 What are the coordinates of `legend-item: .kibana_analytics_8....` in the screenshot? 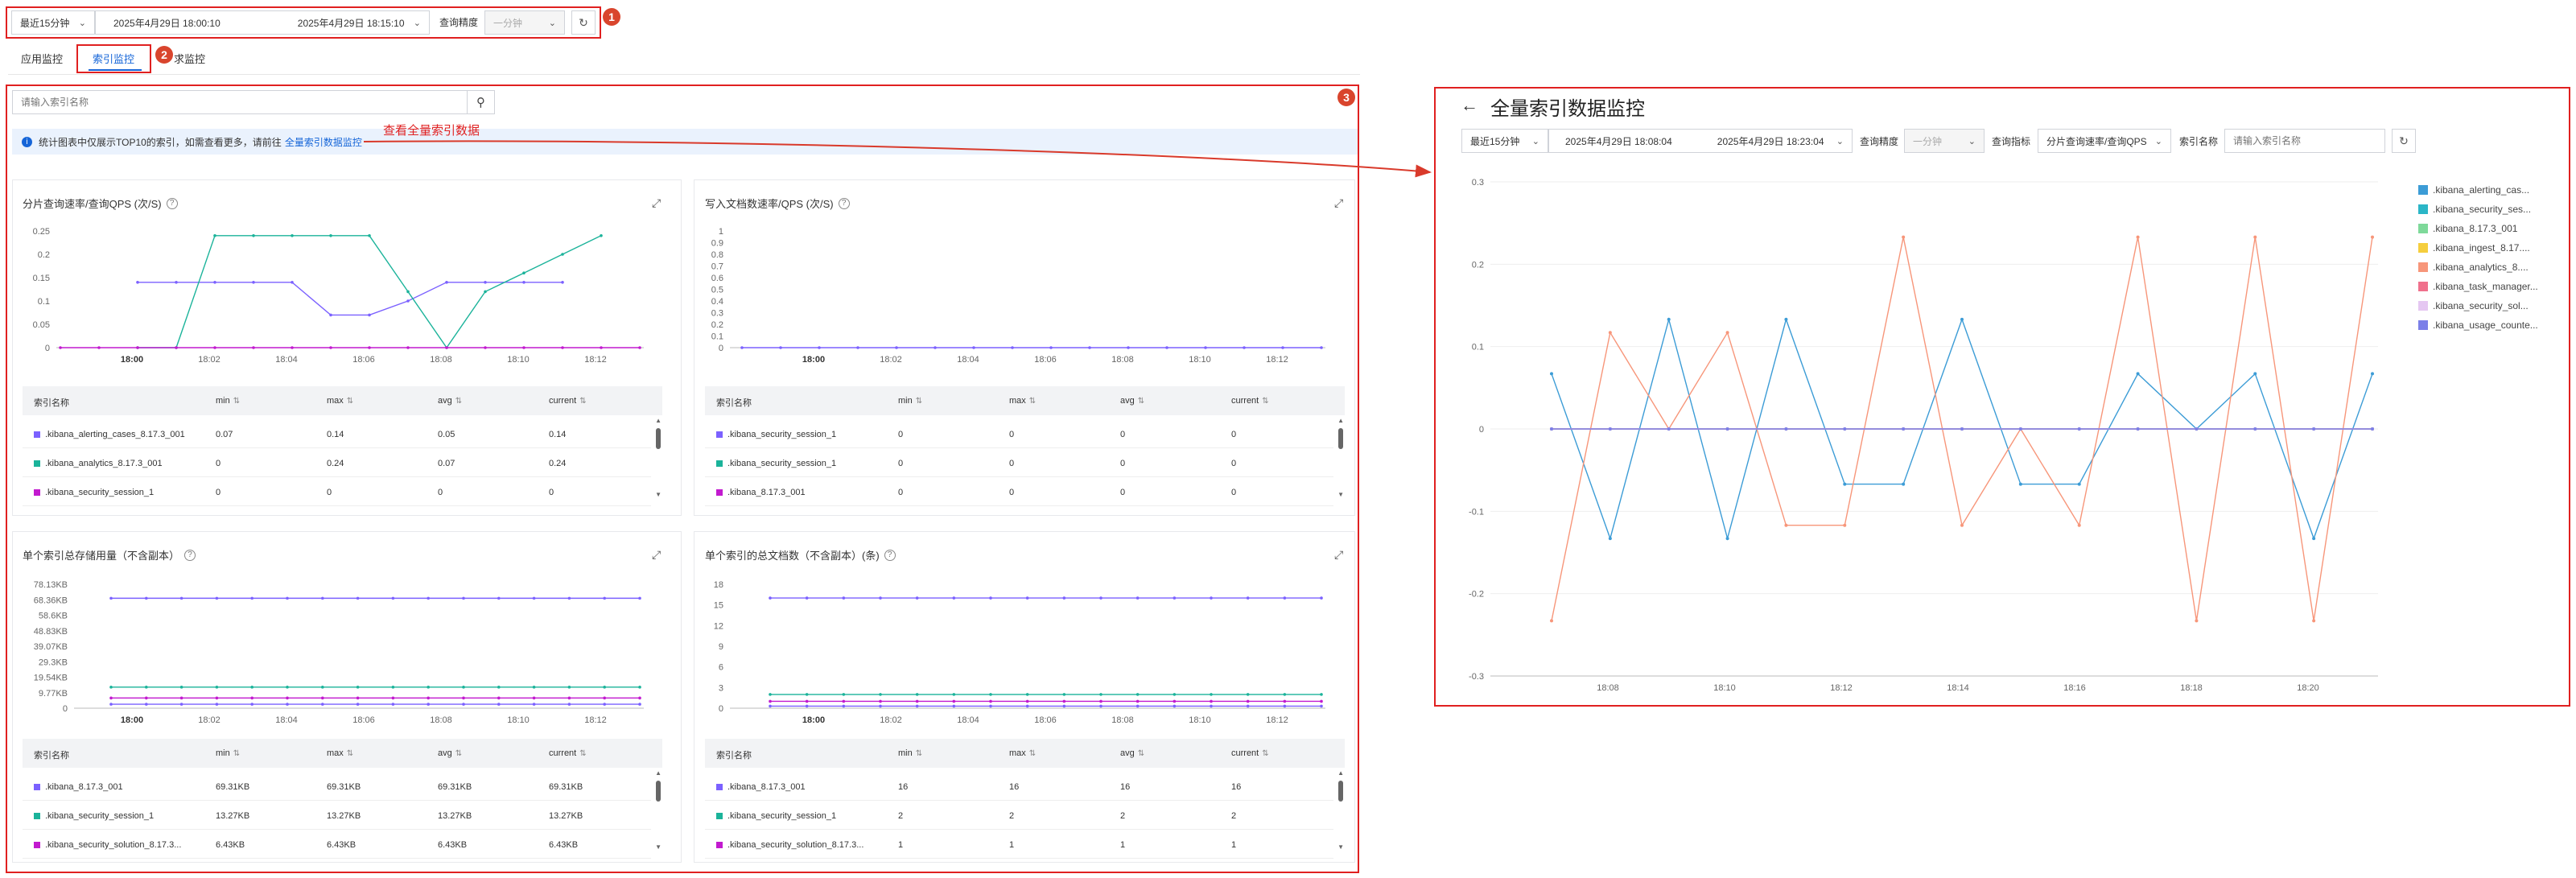 It's located at (2492, 267).